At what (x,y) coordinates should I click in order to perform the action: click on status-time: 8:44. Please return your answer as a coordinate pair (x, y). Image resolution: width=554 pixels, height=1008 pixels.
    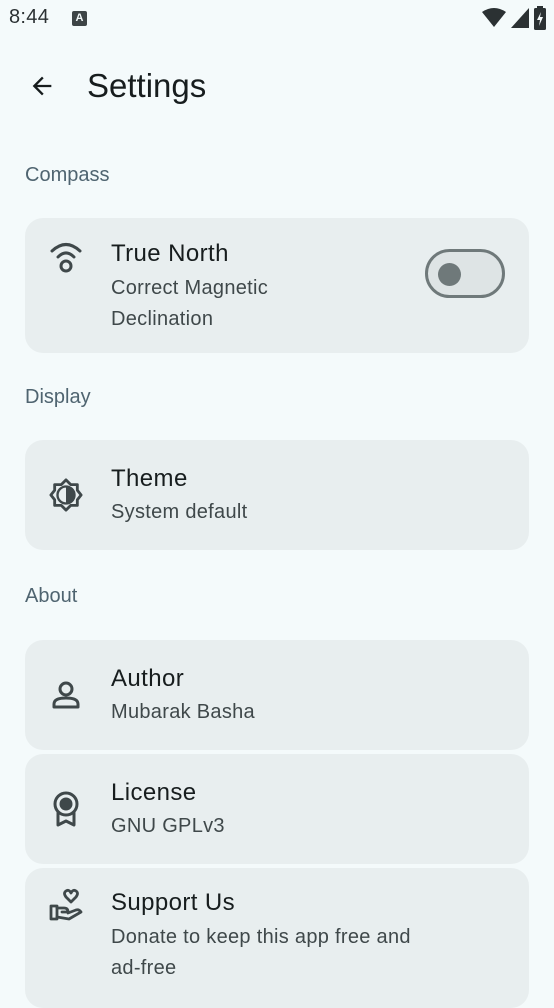
    Looking at the image, I should click on (29, 17).